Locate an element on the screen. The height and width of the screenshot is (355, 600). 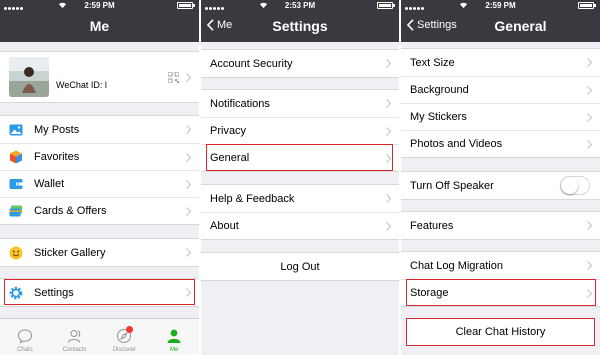
menu-item-cards-offers: Cards & Offers is located at coordinates (99, 210).